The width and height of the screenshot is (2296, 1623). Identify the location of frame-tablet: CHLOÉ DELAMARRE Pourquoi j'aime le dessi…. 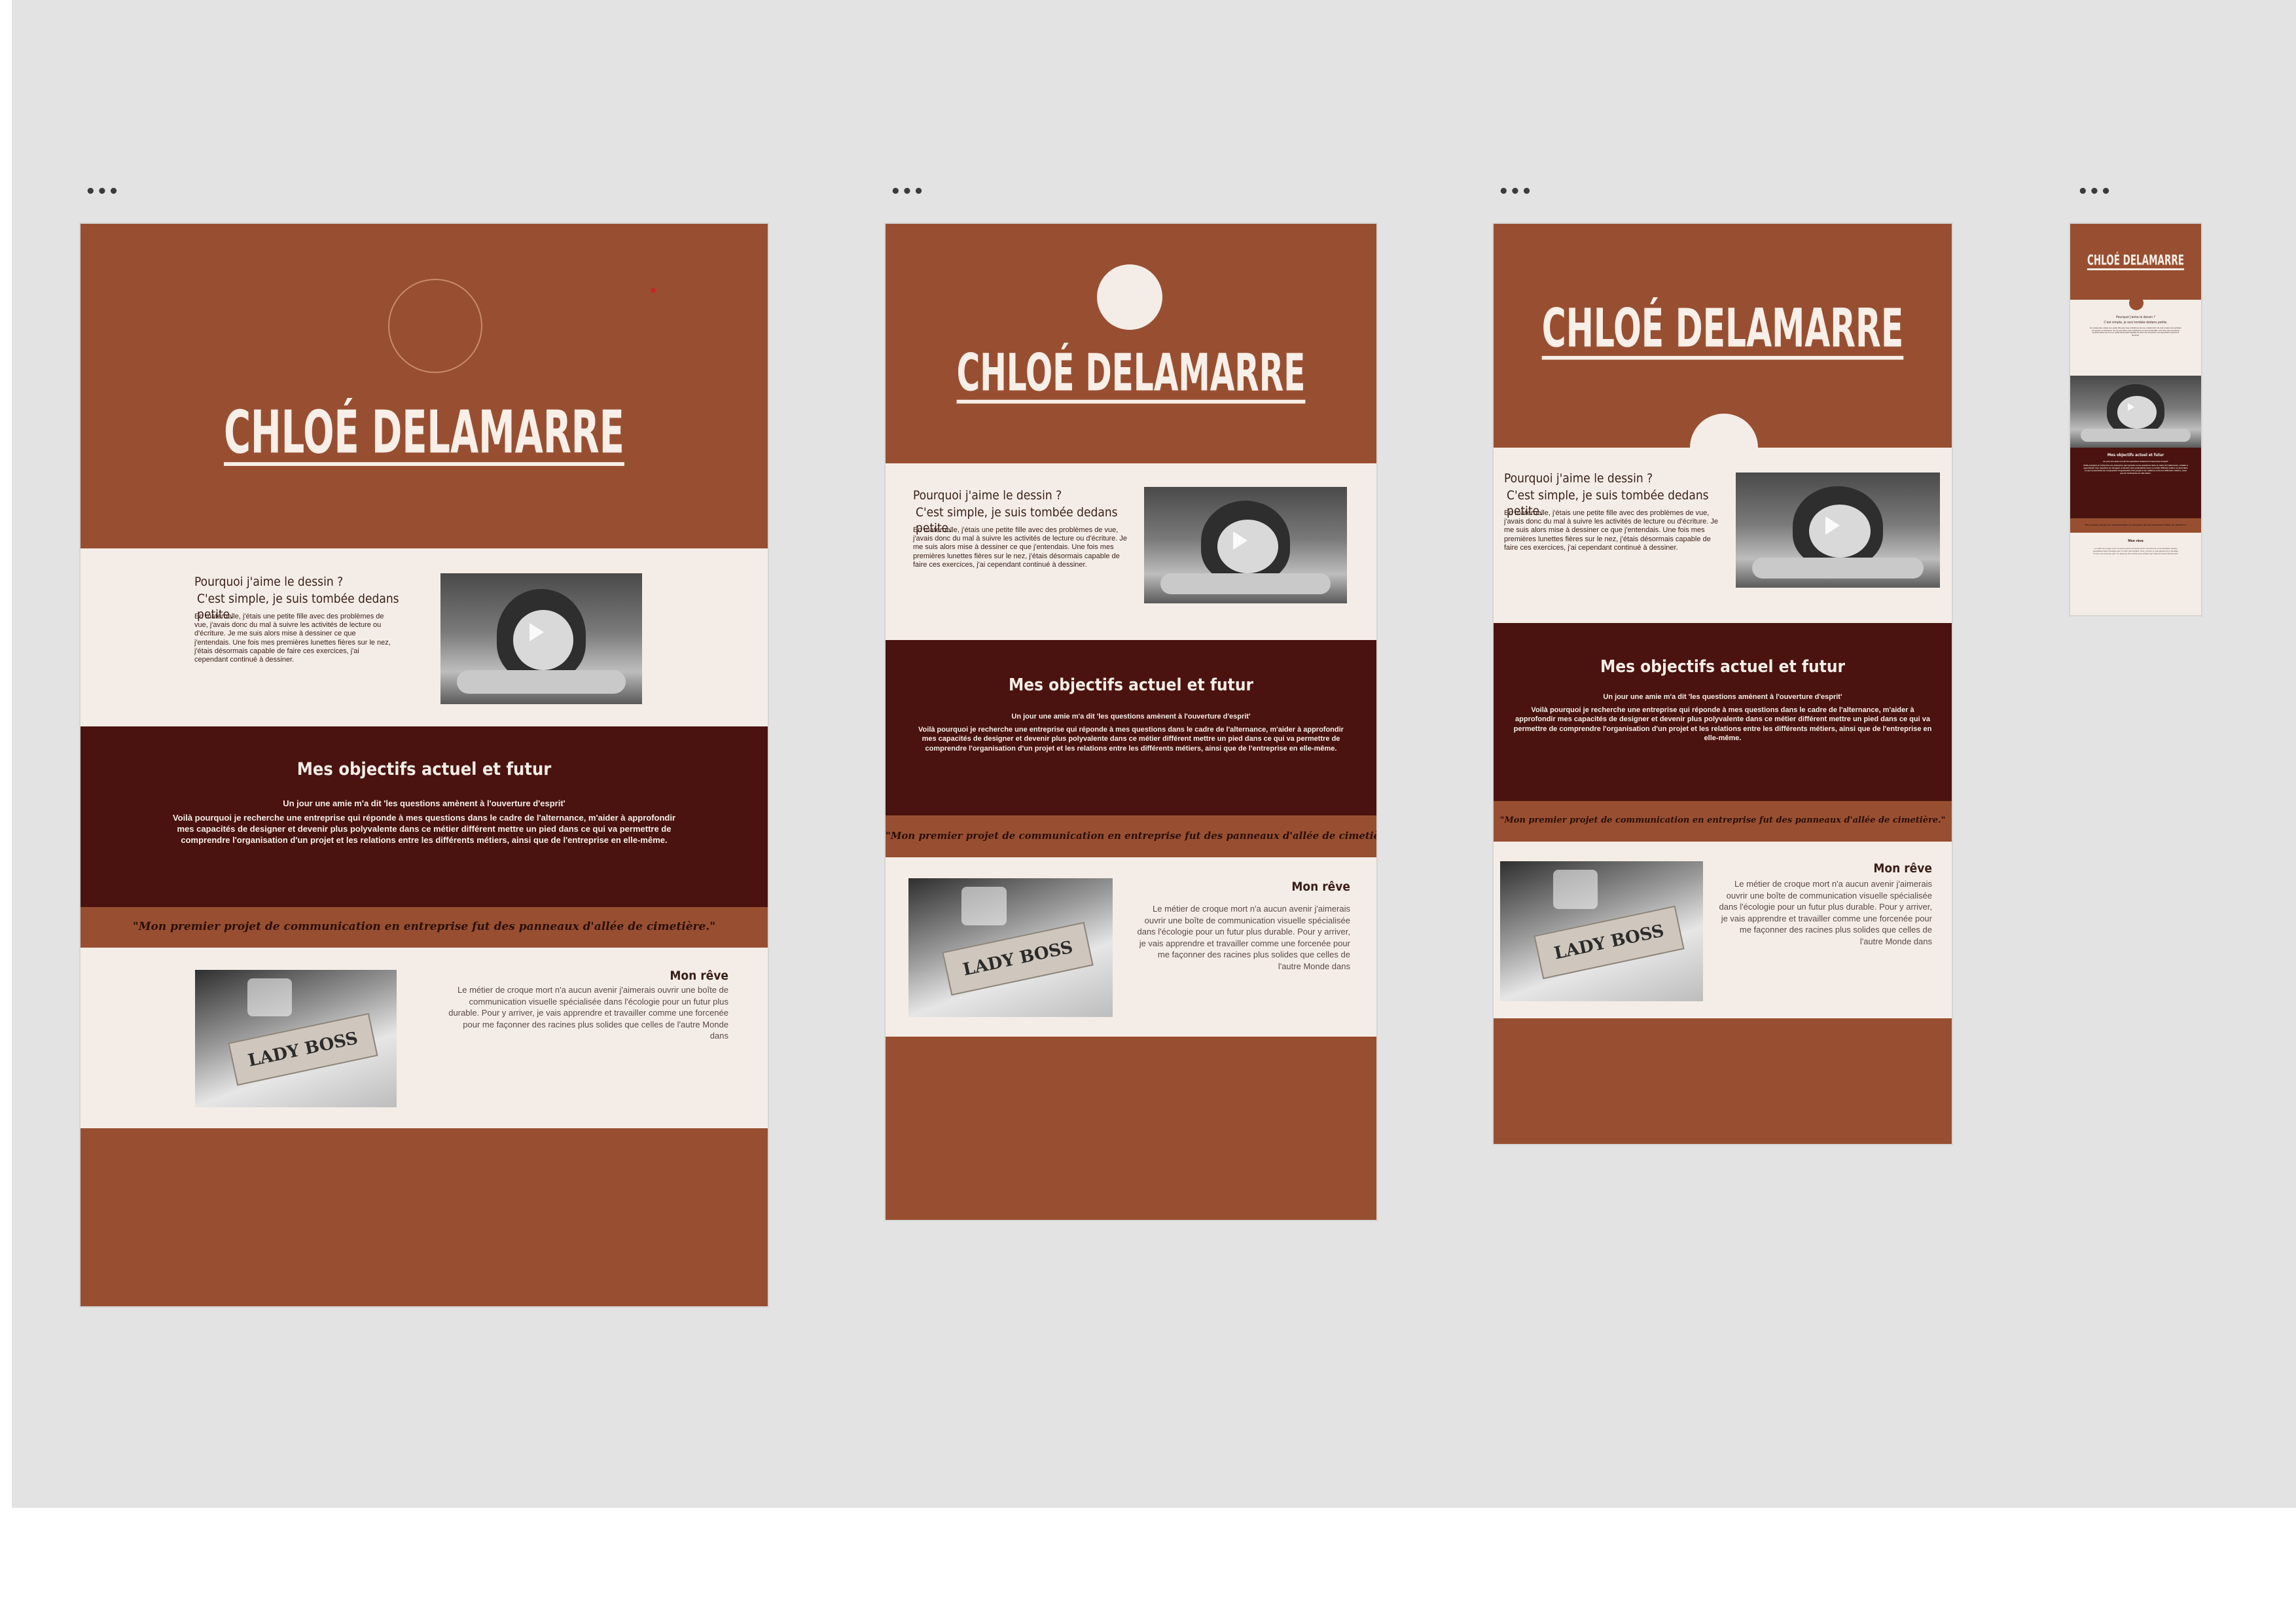
(1131, 722).